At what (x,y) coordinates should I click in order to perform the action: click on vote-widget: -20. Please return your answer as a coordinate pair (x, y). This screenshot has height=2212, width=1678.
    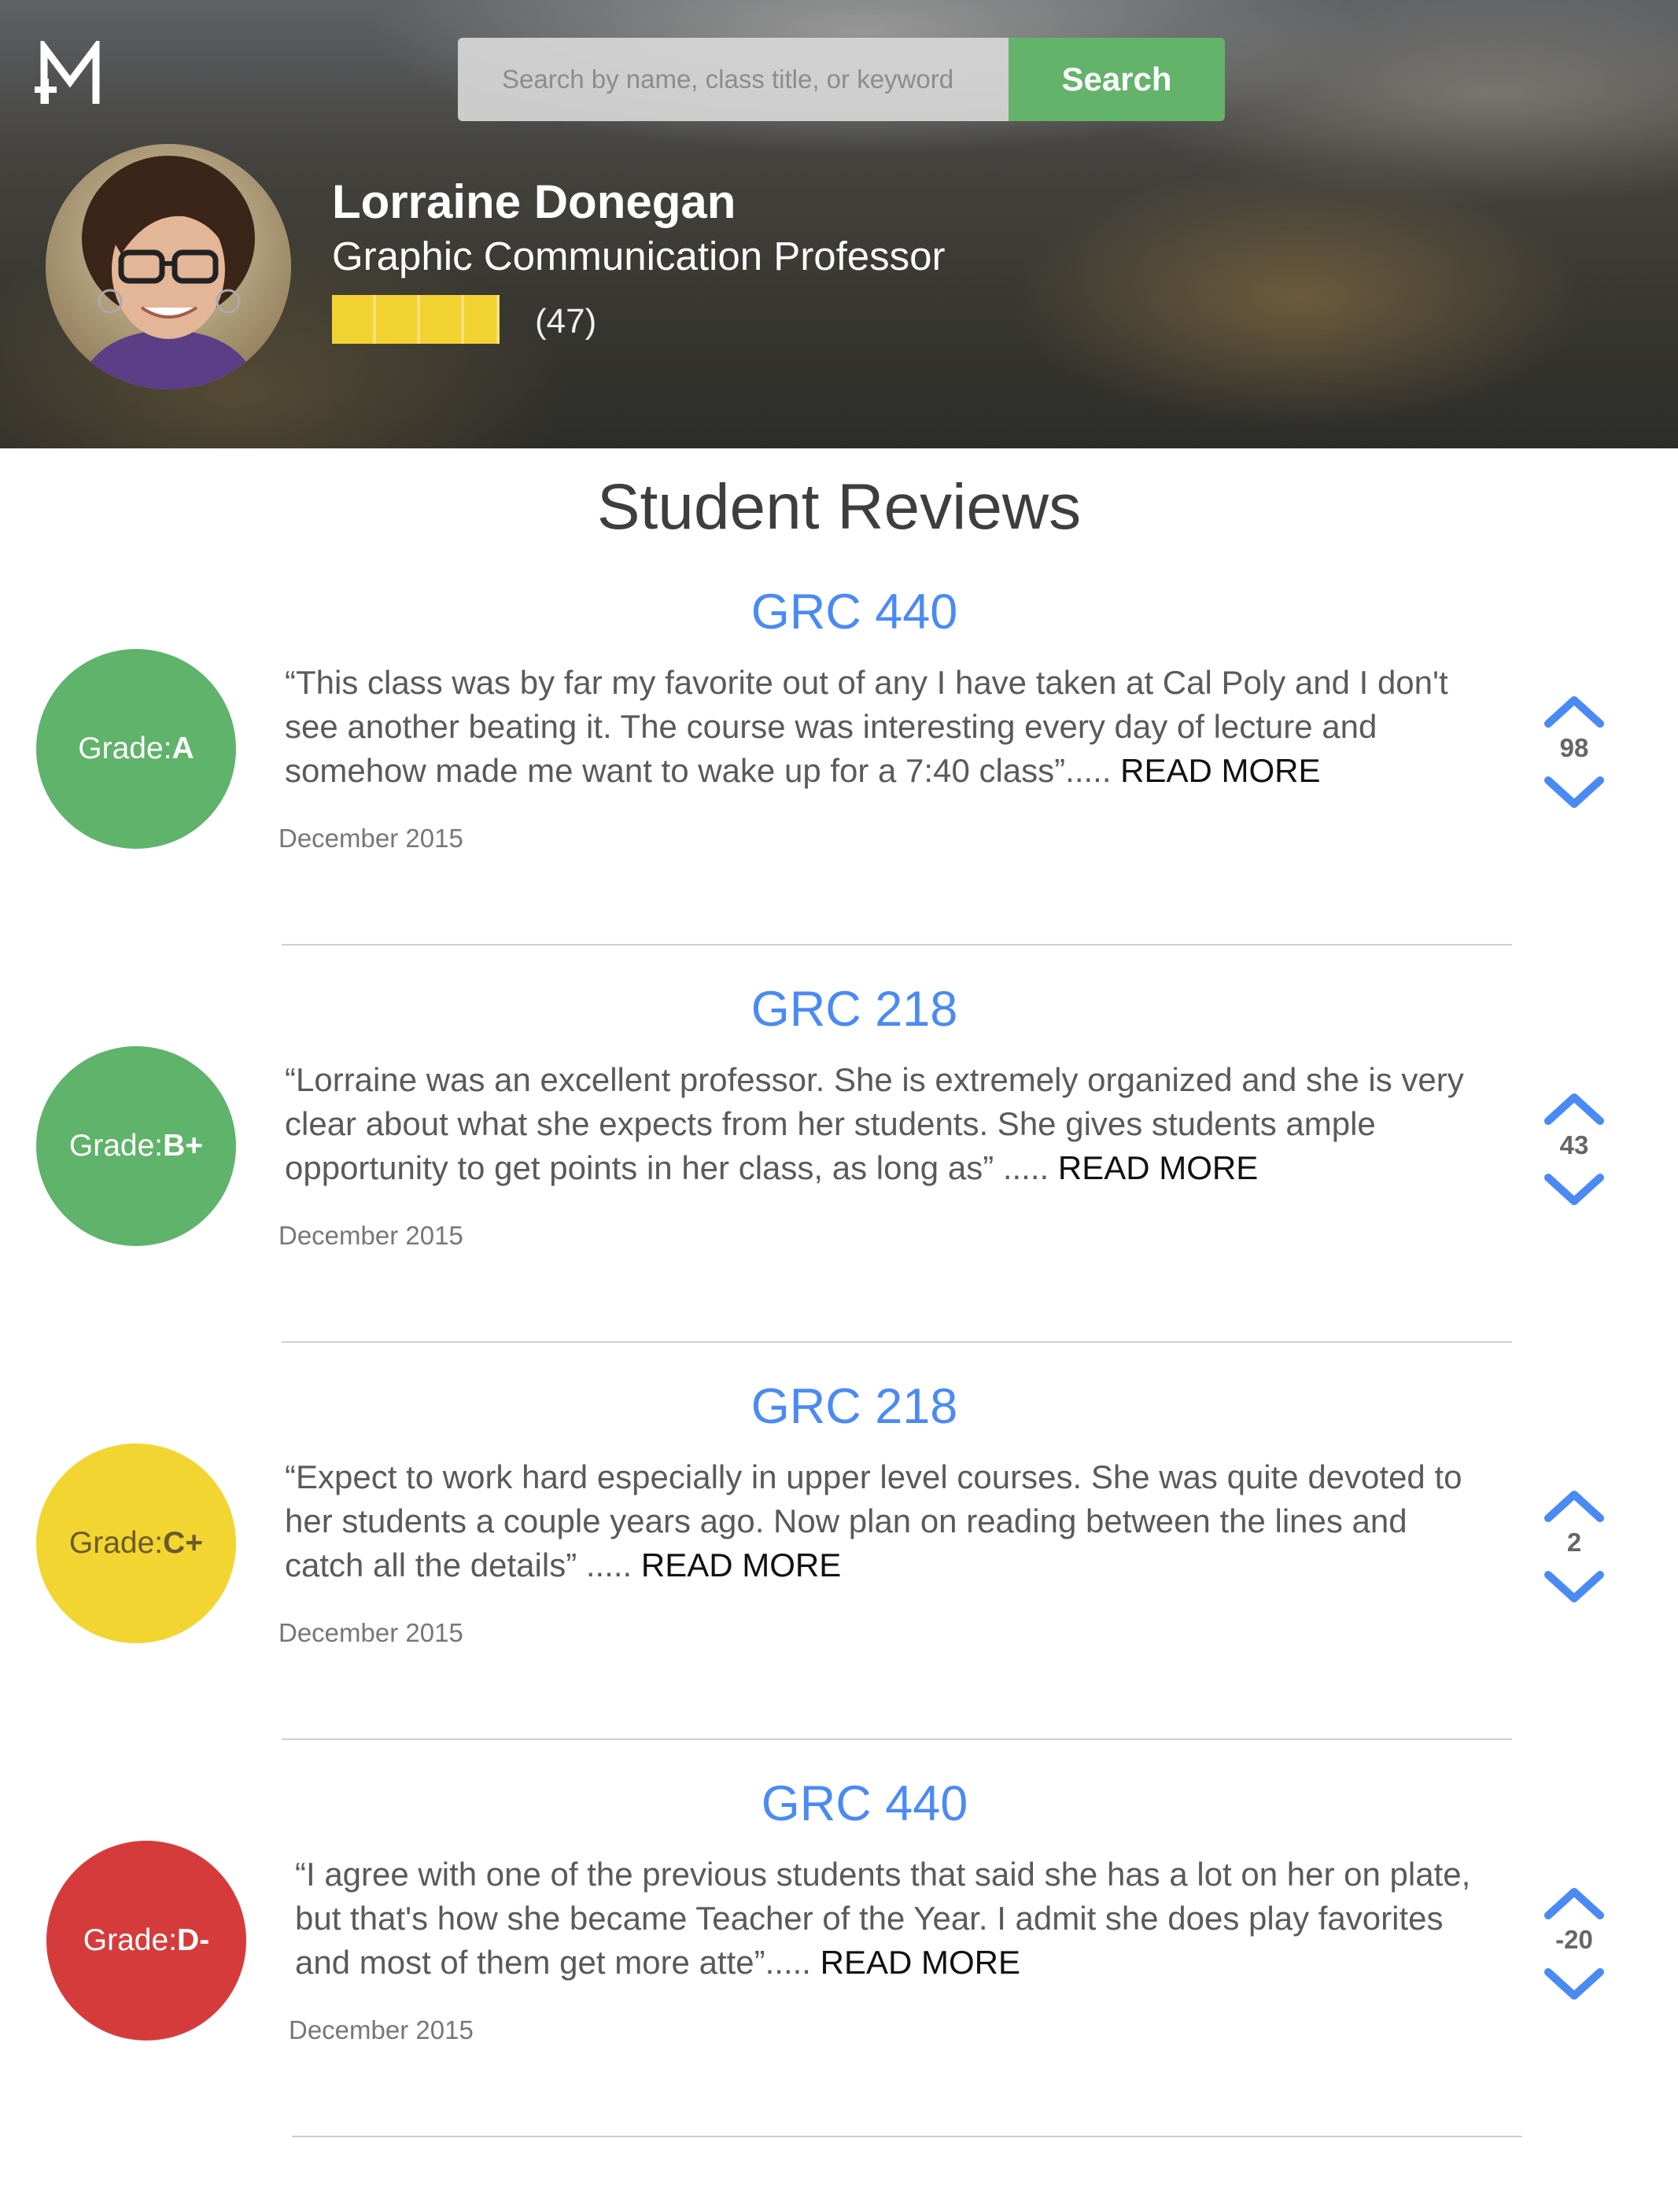
    Looking at the image, I should click on (1574, 1945).